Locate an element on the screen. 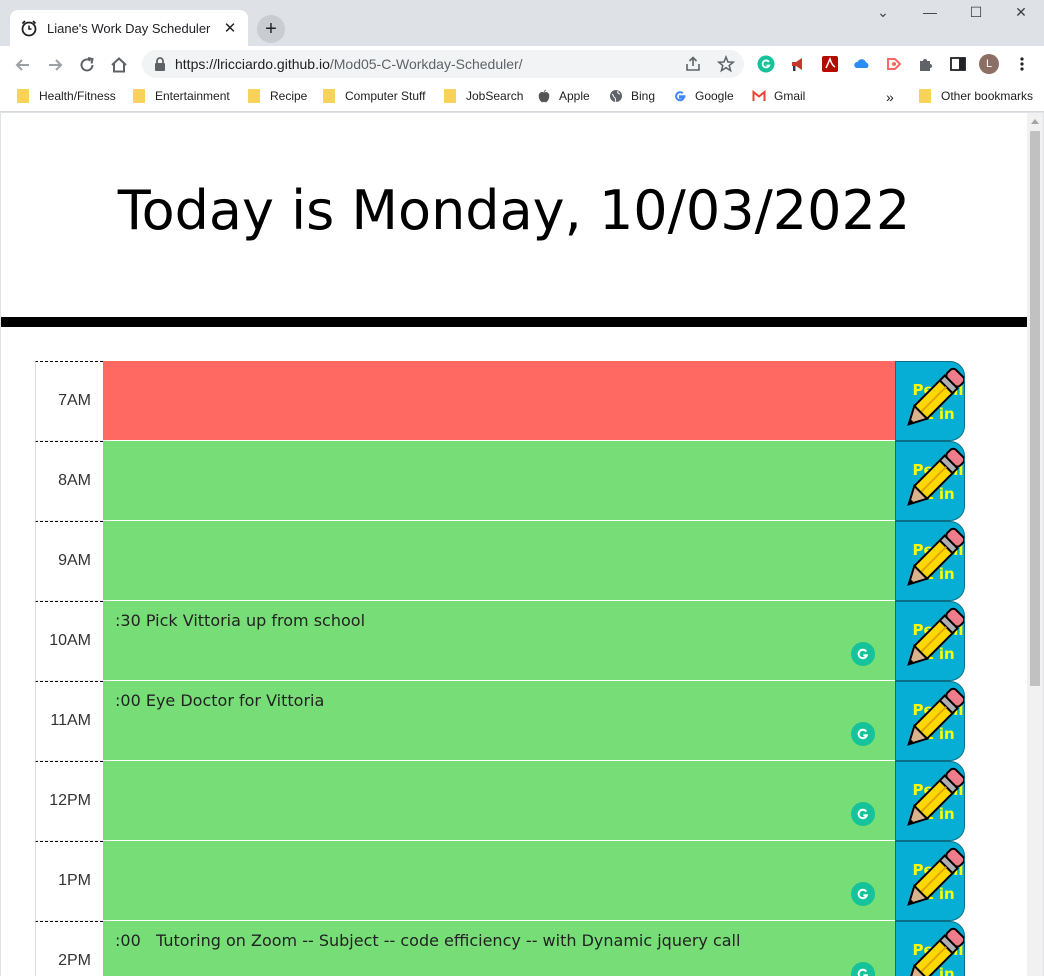  url-path: /Mod05-C-Workday-Scheduler/ is located at coordinates (426, 64).